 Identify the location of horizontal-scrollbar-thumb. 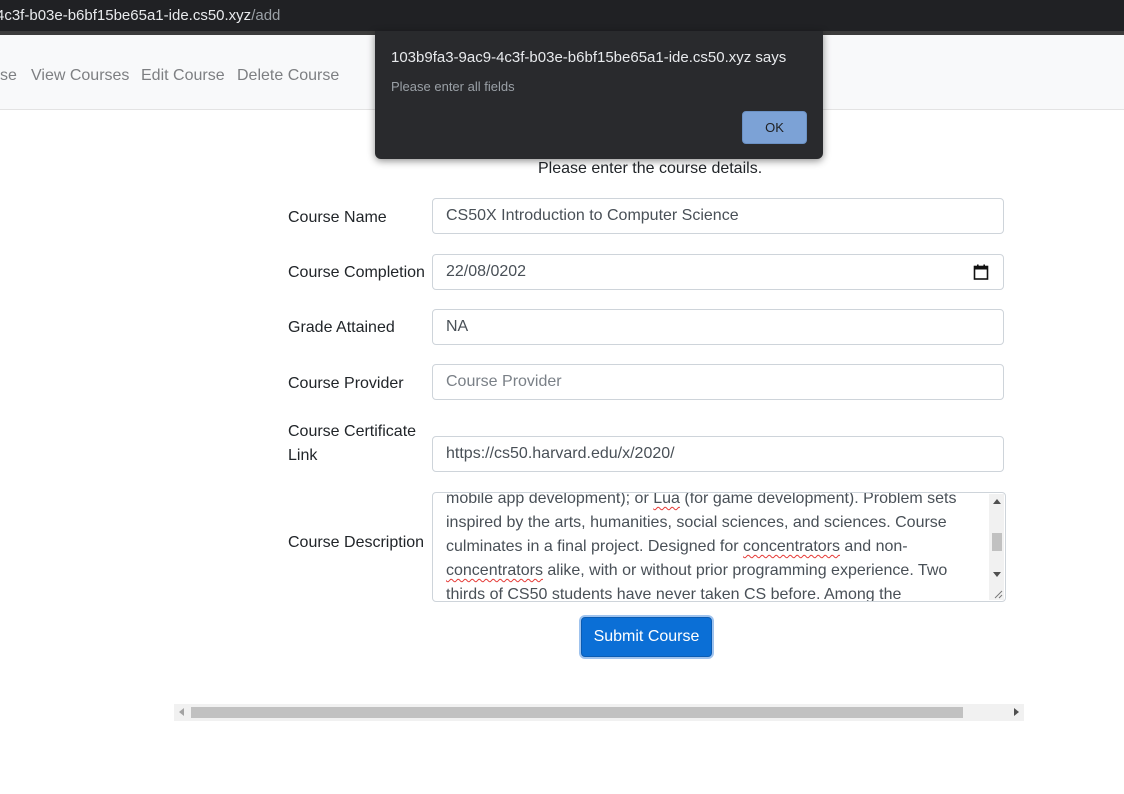
(577, 712).